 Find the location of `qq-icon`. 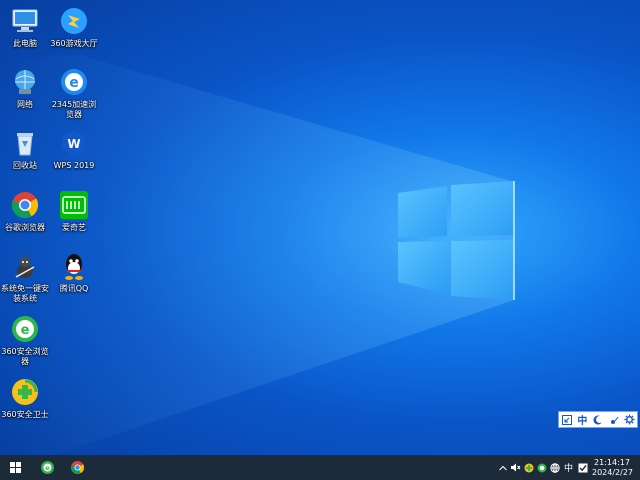

qq-icon is located at coordinates (74, 267).